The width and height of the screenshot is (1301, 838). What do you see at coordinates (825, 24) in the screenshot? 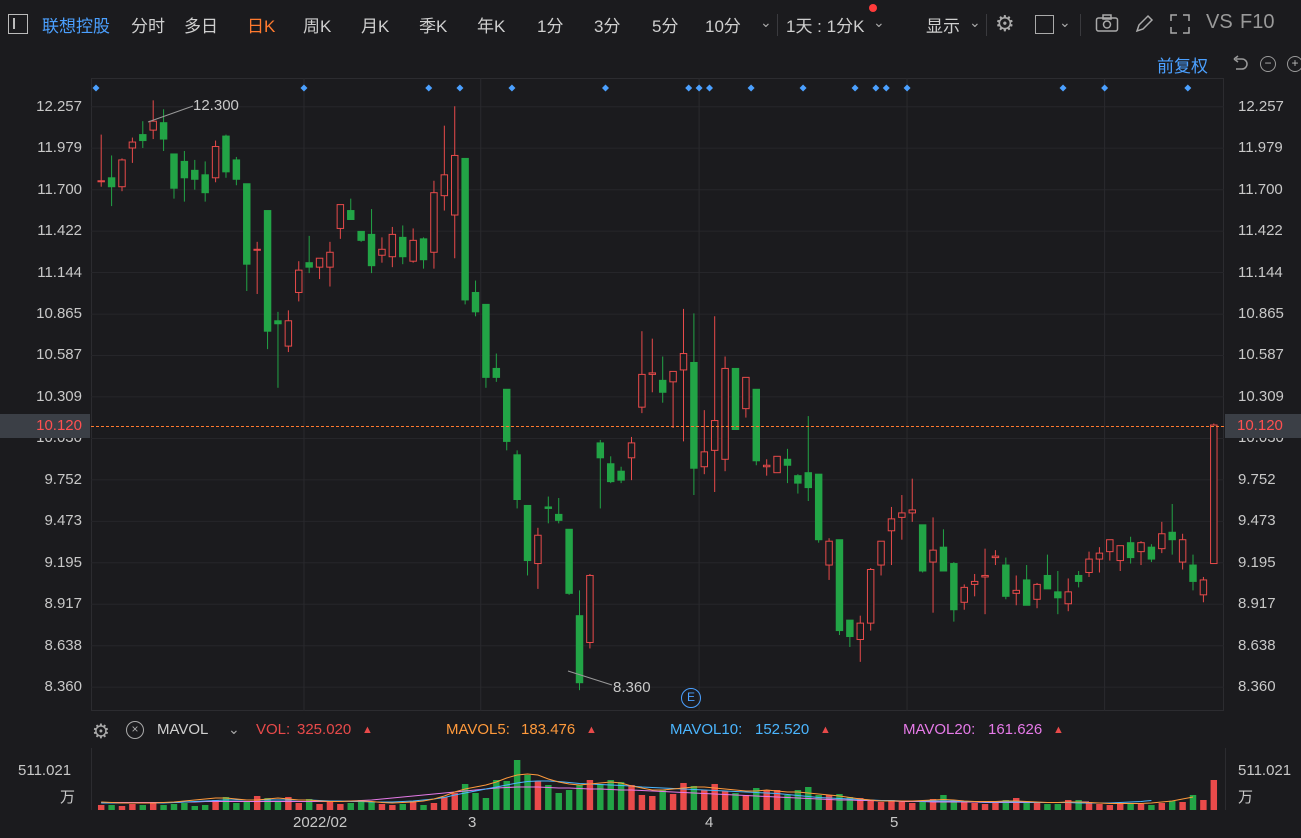
I see `interval-select: 1天 : 1分K` at bounding box center [825, 24].